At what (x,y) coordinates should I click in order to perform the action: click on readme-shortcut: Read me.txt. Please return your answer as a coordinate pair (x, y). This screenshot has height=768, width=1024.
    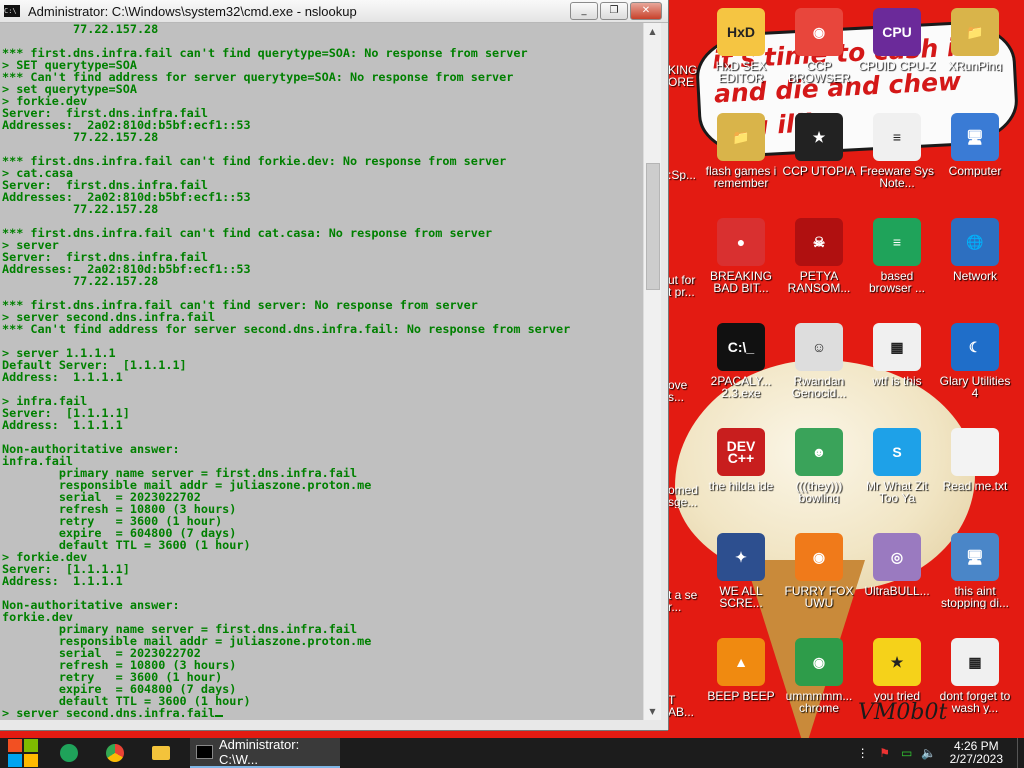
    Looking at the image, I should click on (975, 460).